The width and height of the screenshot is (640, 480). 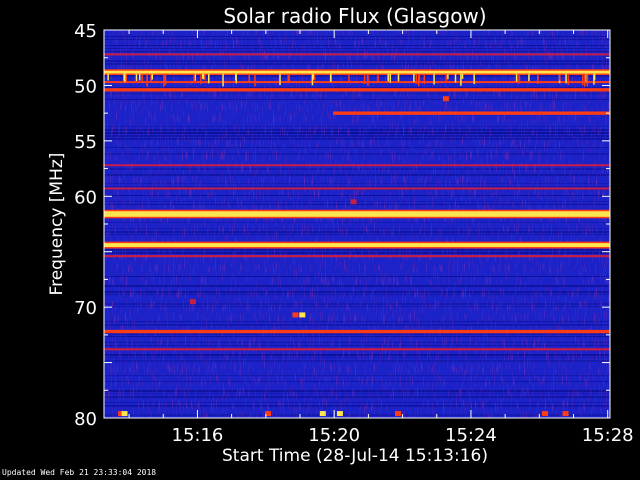 What do you see at coordinates (85, 308) in the screenshot?
I see `y-tick-label: 70` at bounding box center [85, 308].